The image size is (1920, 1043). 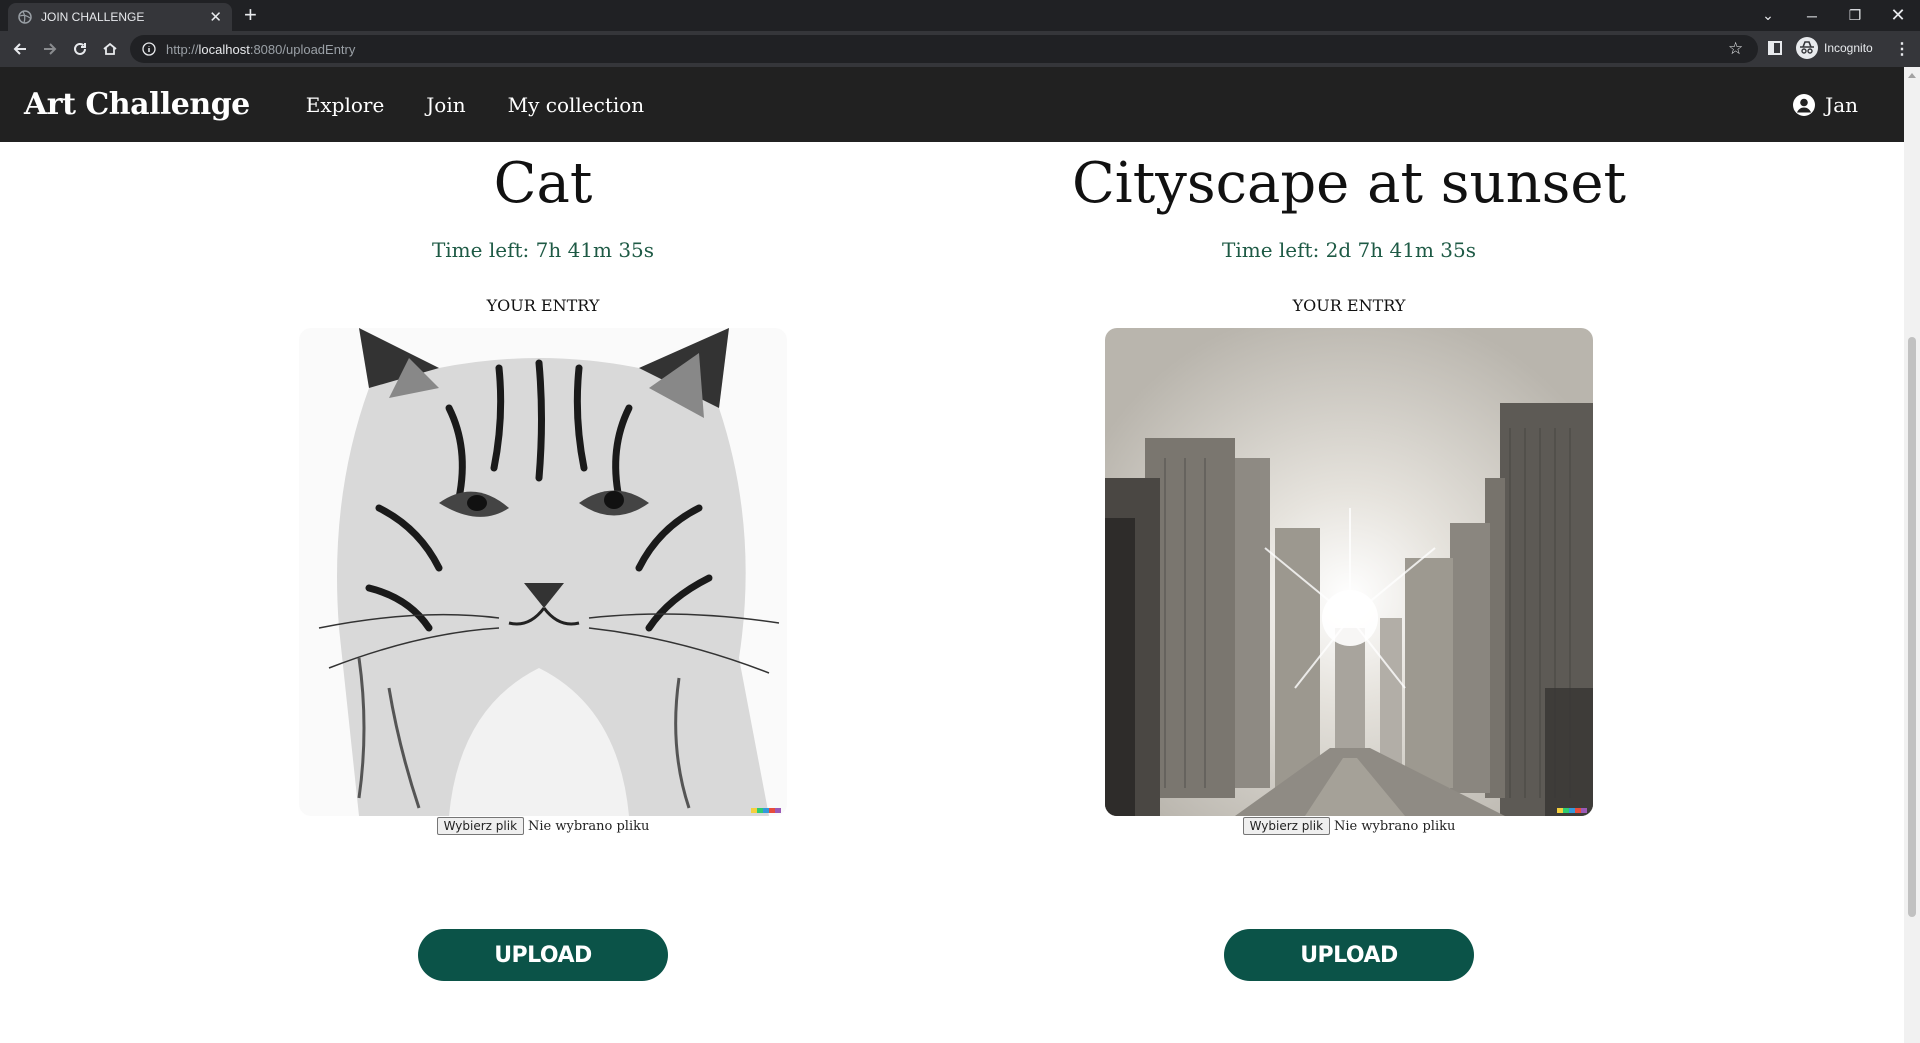 What do you see at coordinates (1812, 15) in the screenshot?
I see `minimize-icon: ─` at bounding box center [1812, 15].